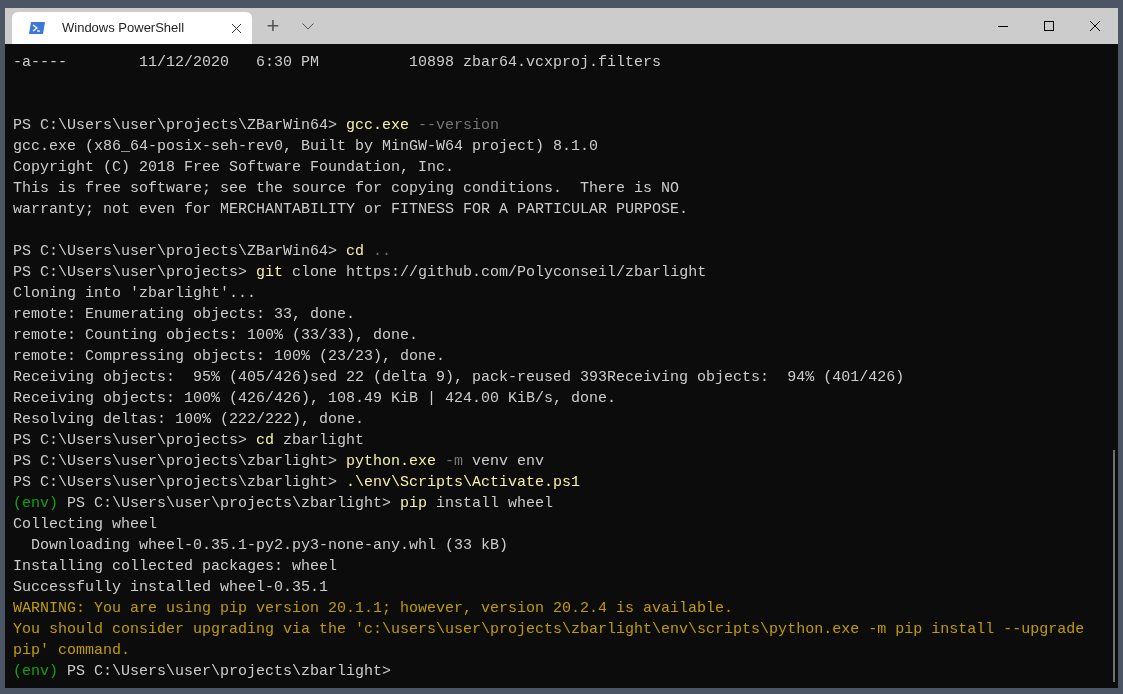  Describe the element at coordinates (382, 251) in the screenshot. I see `parameter-text: ..` at that location.